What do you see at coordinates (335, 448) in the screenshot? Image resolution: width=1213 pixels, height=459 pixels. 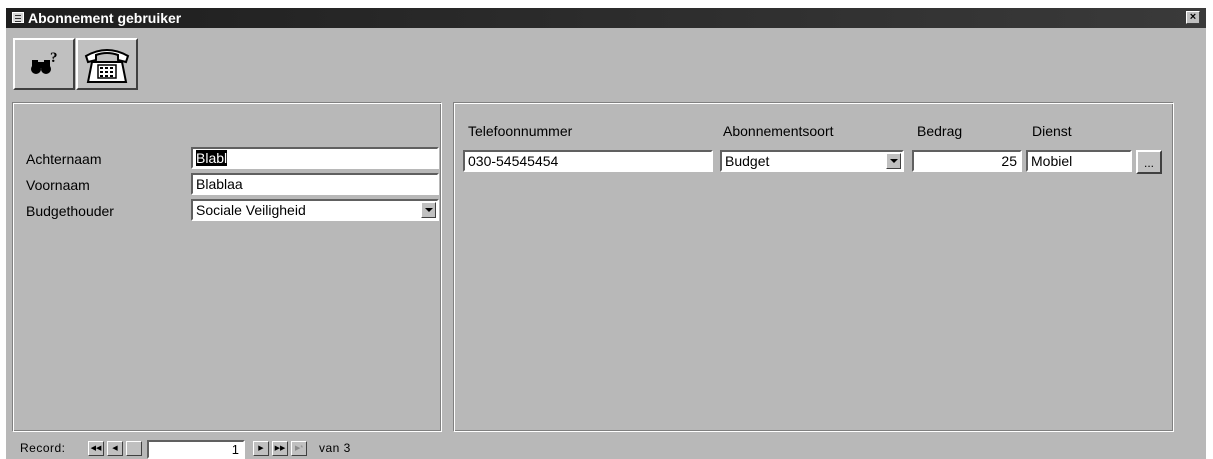 I see `record-count: van 3` at bounding box center [335, 448].